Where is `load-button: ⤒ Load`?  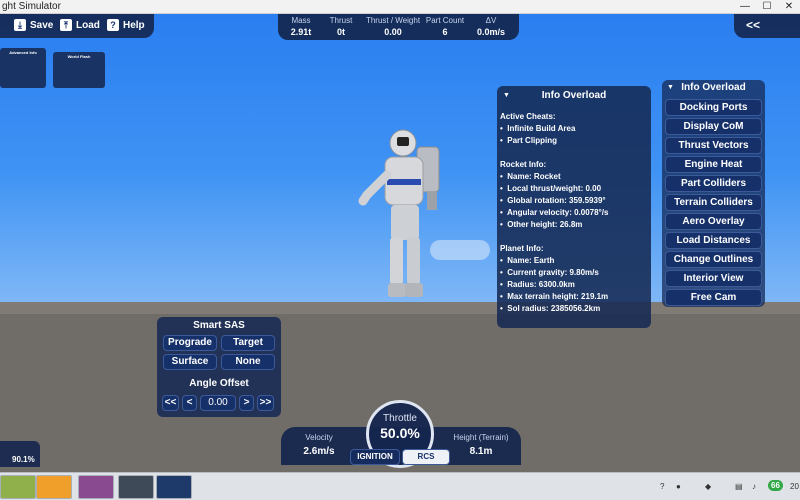 load-button: ⤒ Load is located at coordinates (80, 26).